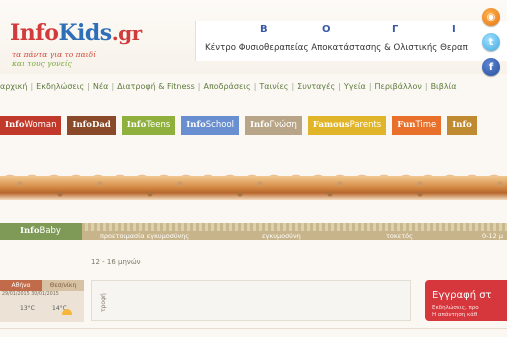 The width and height of the screenshot is (507, 337). I want to click on divider, so click(253, 328).